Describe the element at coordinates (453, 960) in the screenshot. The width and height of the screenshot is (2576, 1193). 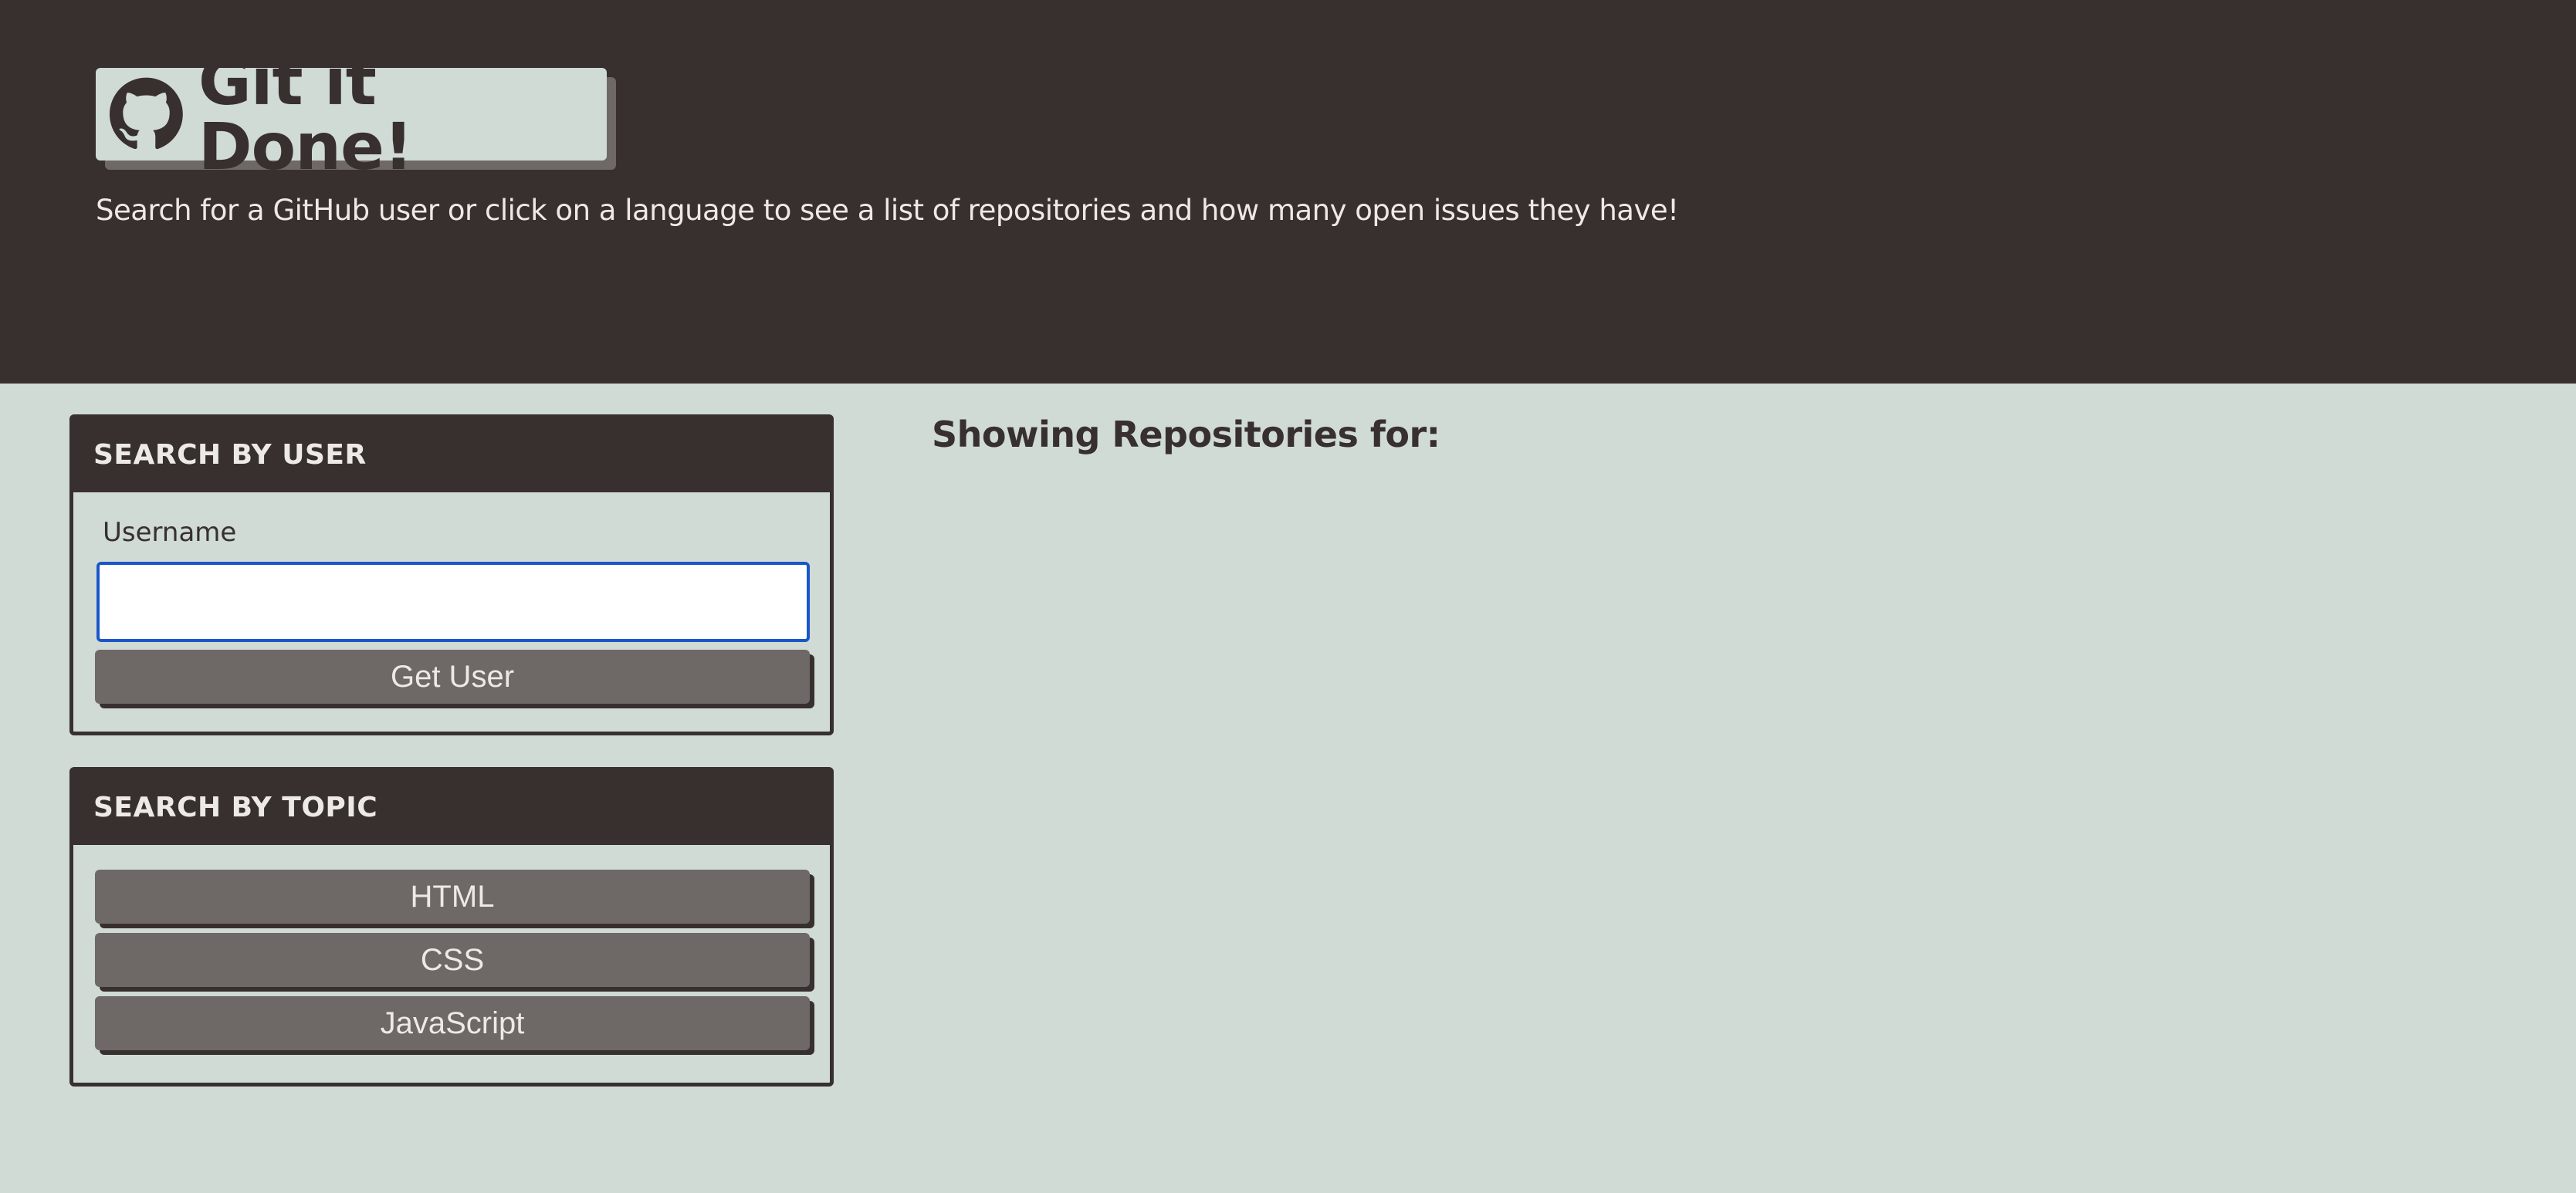
I see `topic-button-css: CSS` at that location.